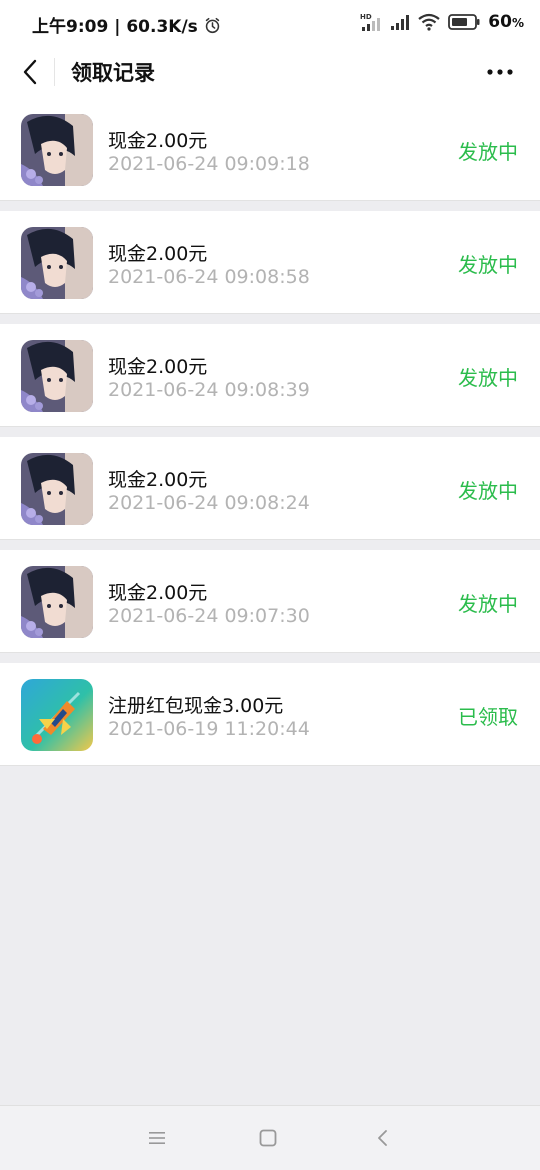 This screenshot has width=540, height=1170. Describe the element at coordinates (115, 27) in the screenshot. I see `time-speed-text: 上午9:09 | 60.3K/s` at that location.